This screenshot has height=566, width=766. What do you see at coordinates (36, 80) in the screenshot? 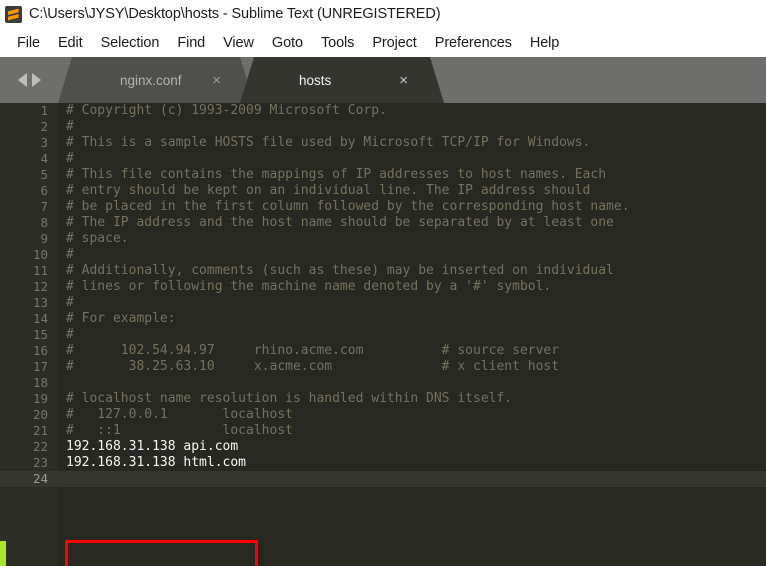
I see `arrow-right-icon` at bounding box center [36, 80].